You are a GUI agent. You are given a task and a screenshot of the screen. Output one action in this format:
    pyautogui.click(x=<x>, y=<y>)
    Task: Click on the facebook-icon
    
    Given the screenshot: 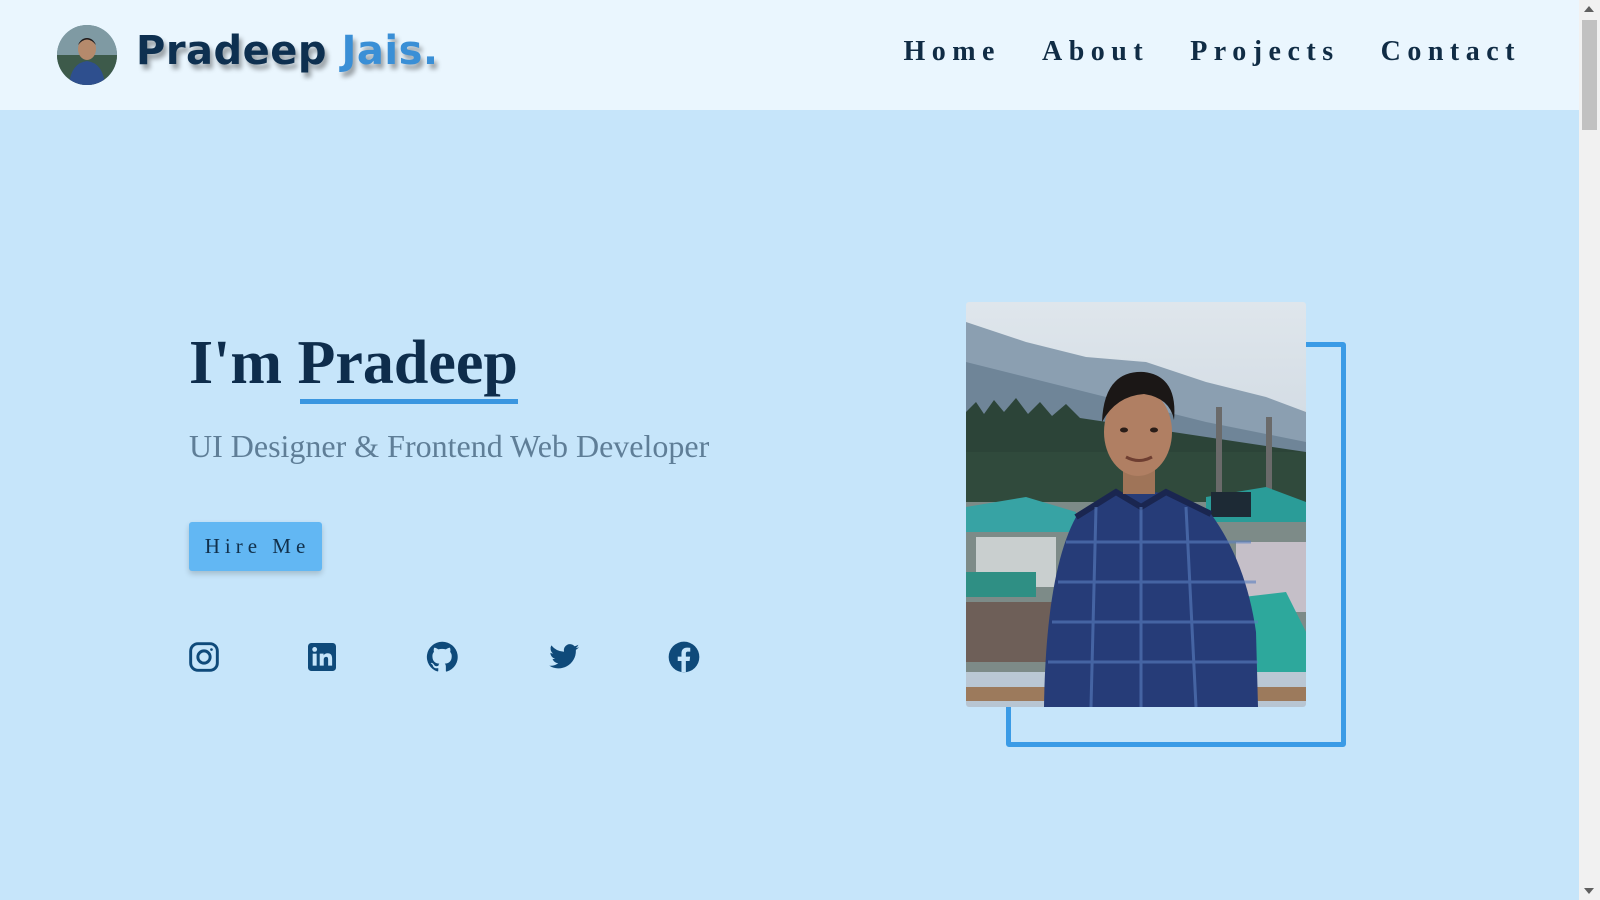 What is the action you would take?
    pyautogui.click(x=684, y=657)
    